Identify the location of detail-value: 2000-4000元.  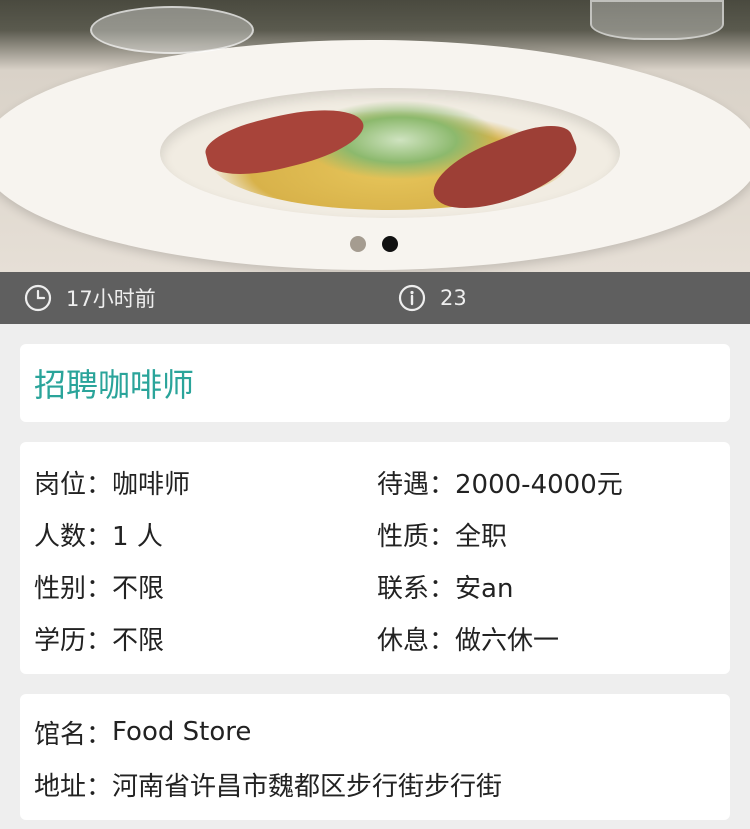
(539, 484).